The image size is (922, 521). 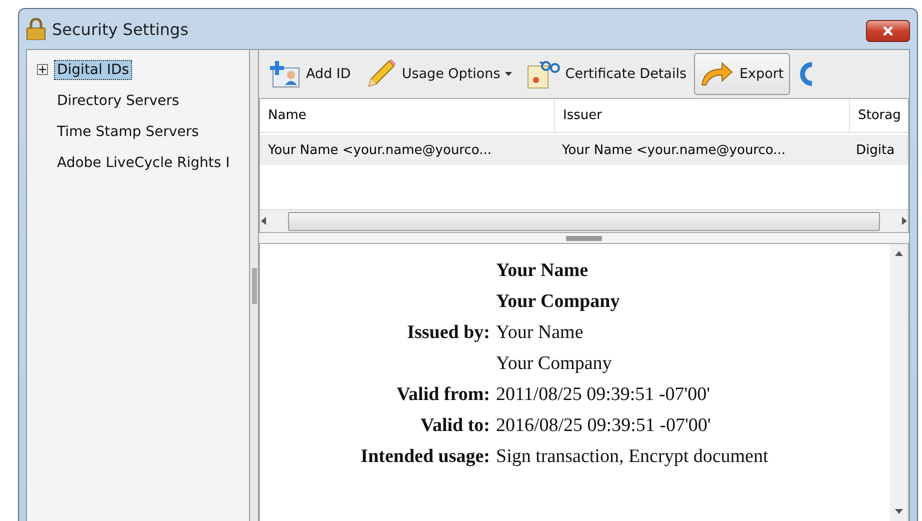 I want to click on field-label: Intended usage:, so click(x=425, y=457).